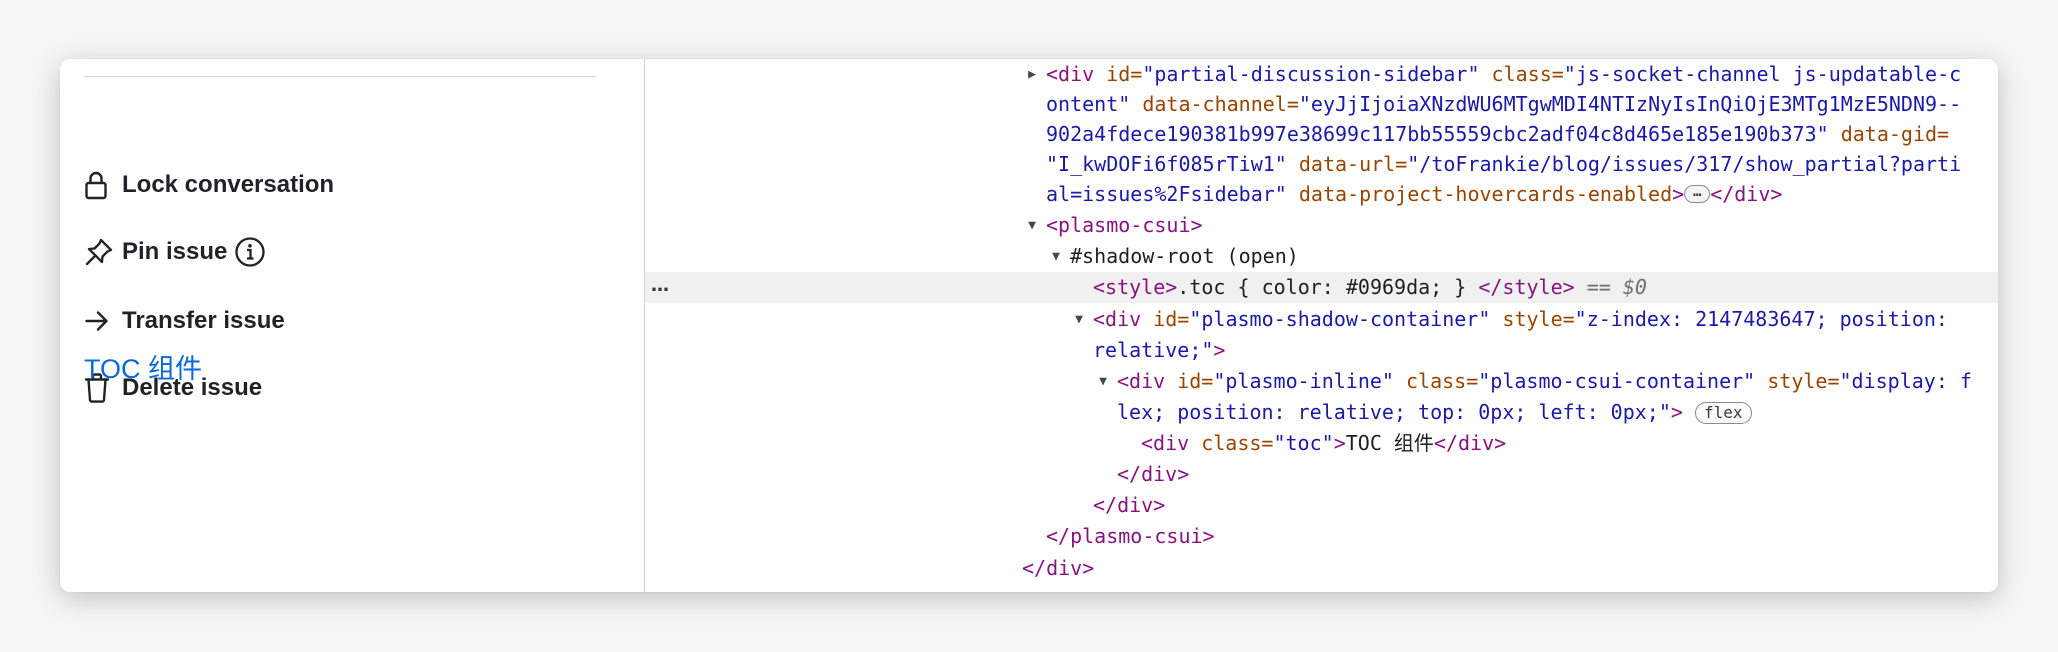 This screenshot has height=652, width=2058. I want to click on lock-conversation-button: Lock conversation, so click(209, 185).